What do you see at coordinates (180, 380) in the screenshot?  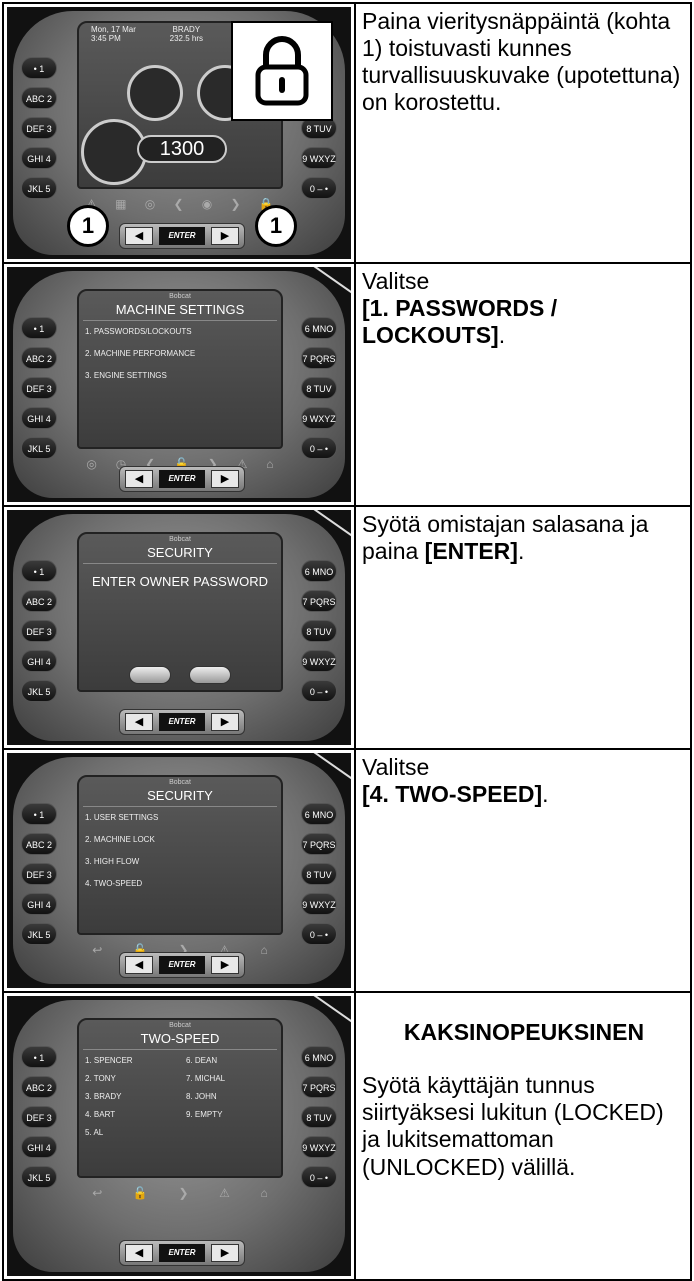 I see `menu-item-engine: 3. ENGINE SETTINGS` at bounding box center [180, 380].